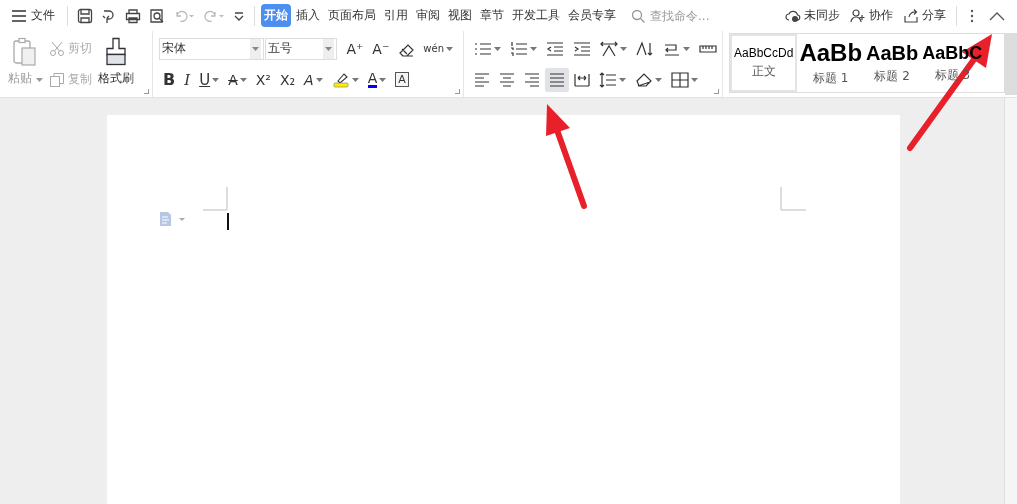 Image resolution: width=1017 pixels, height=504 pixels. I want to click on export-icon, so click(109, 15).